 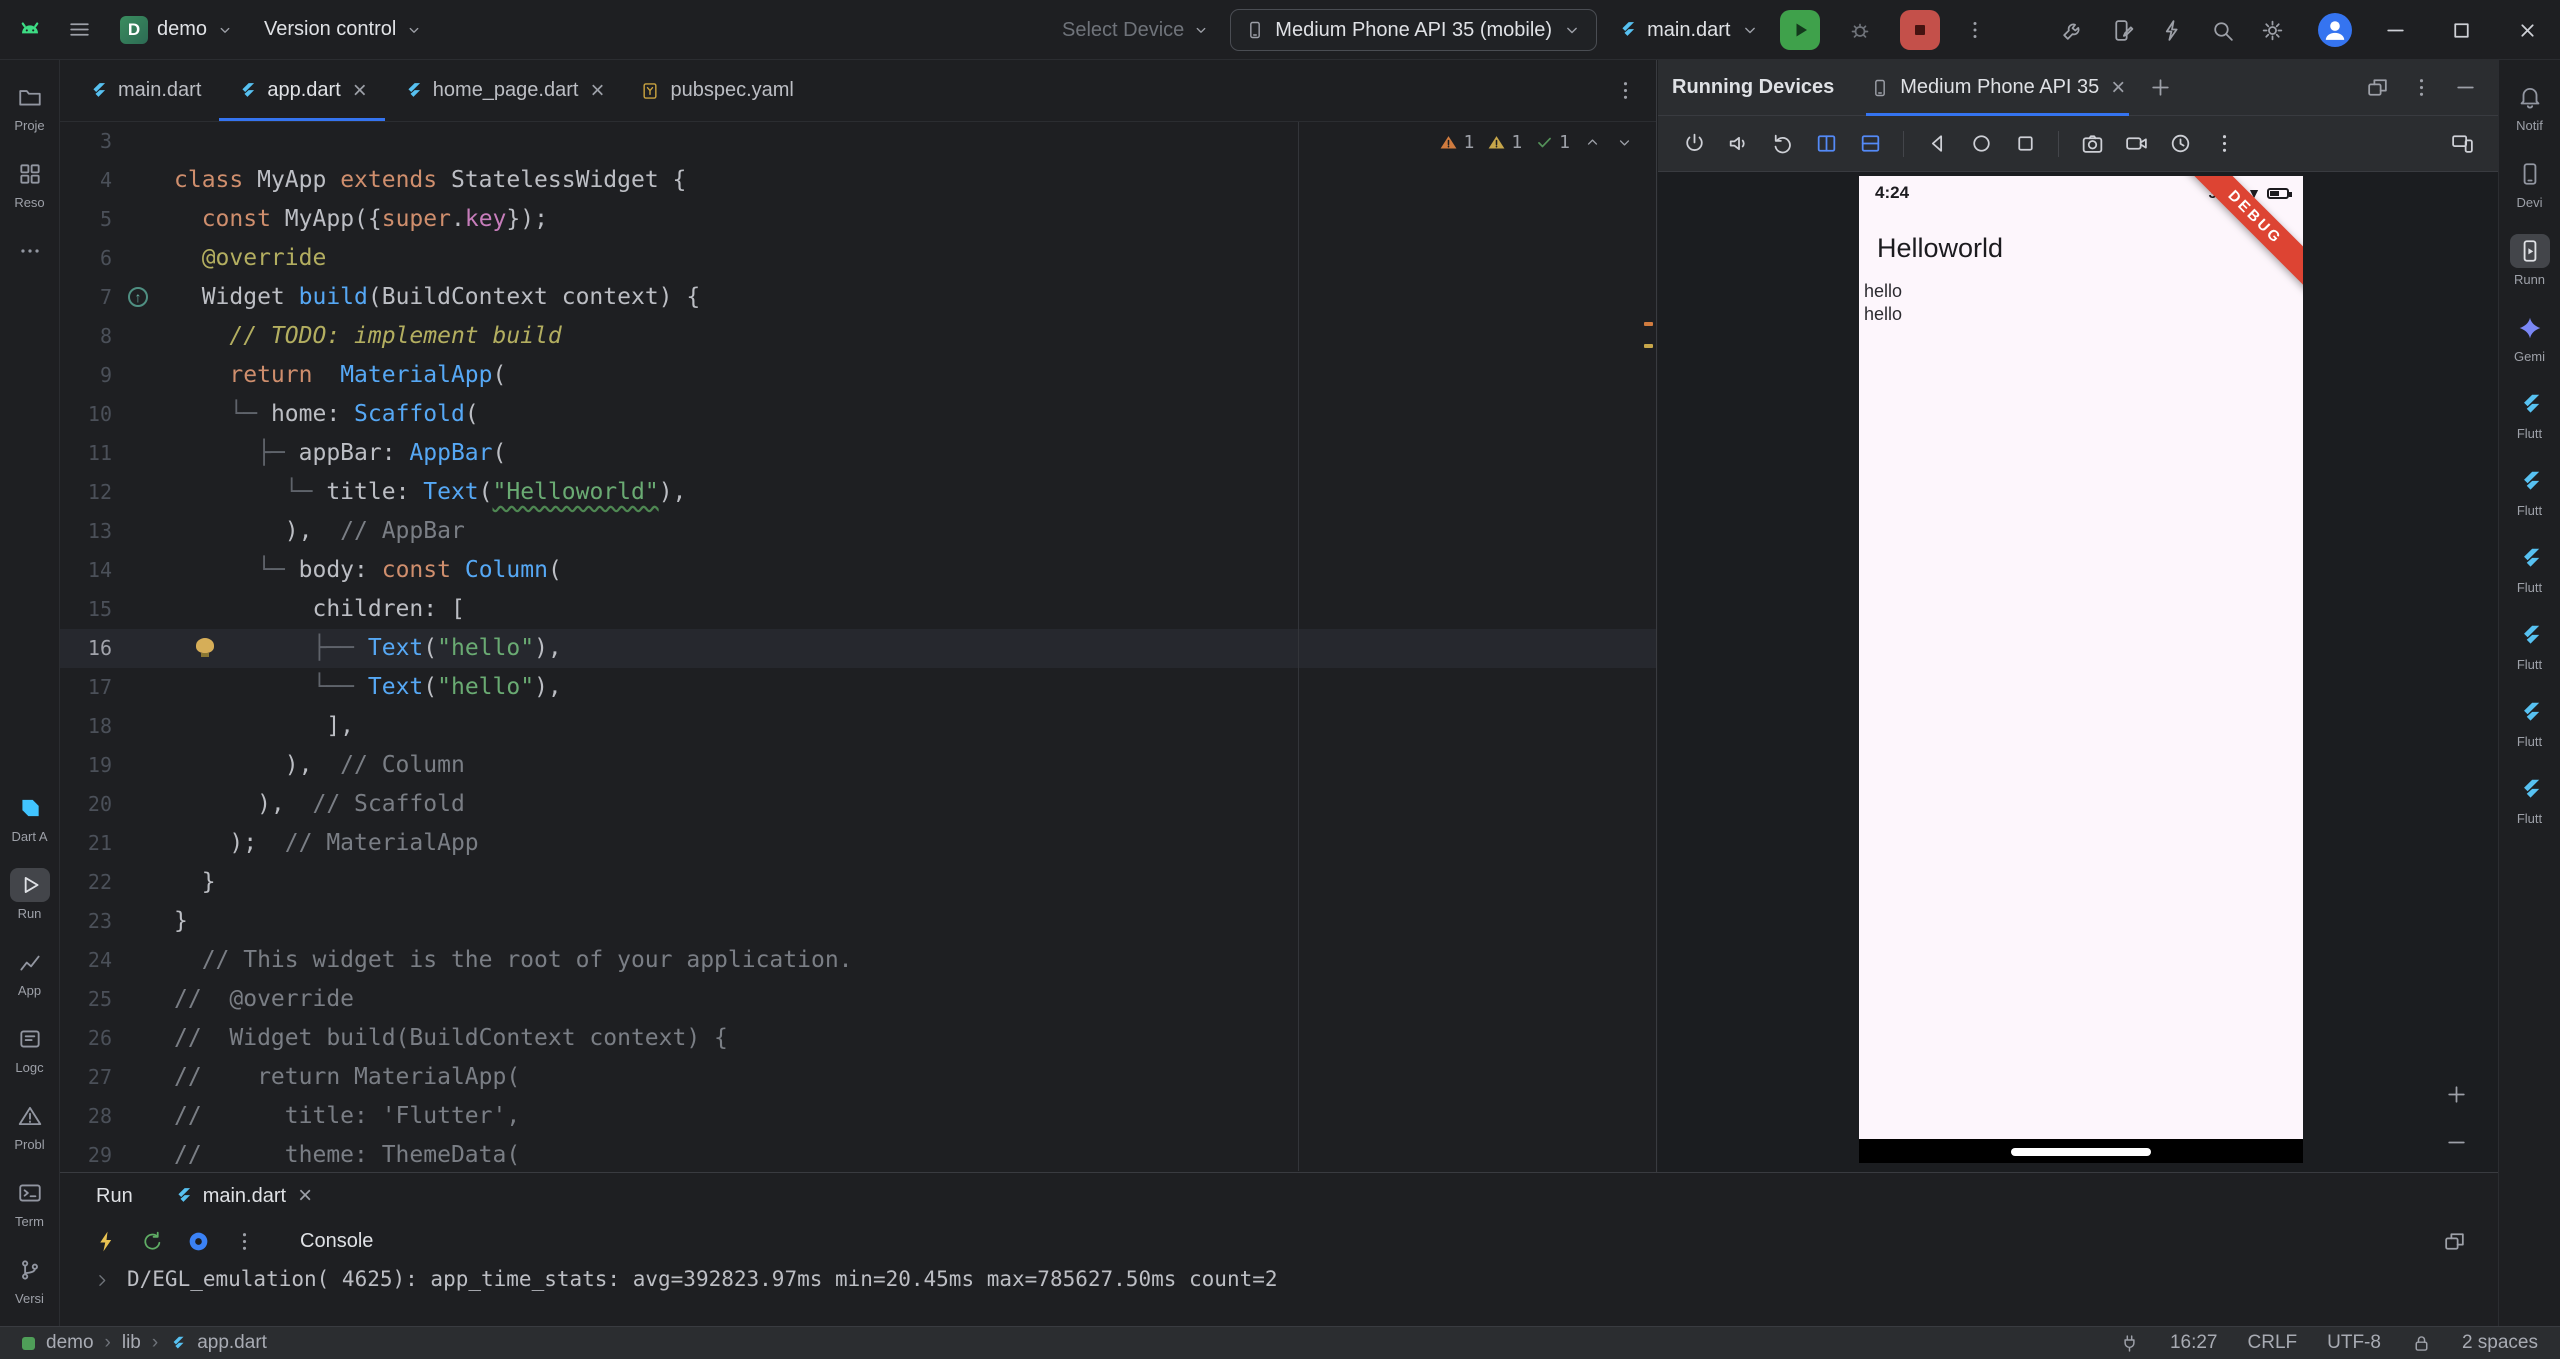 I want to click on fold-button, so click(x=1826, y=144).